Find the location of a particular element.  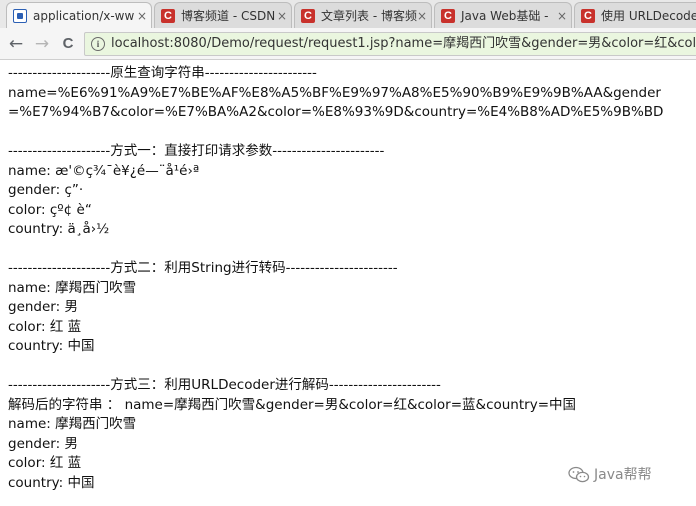

tab-title: 博客频道 - CSDN is located at coordinates (228, 16).